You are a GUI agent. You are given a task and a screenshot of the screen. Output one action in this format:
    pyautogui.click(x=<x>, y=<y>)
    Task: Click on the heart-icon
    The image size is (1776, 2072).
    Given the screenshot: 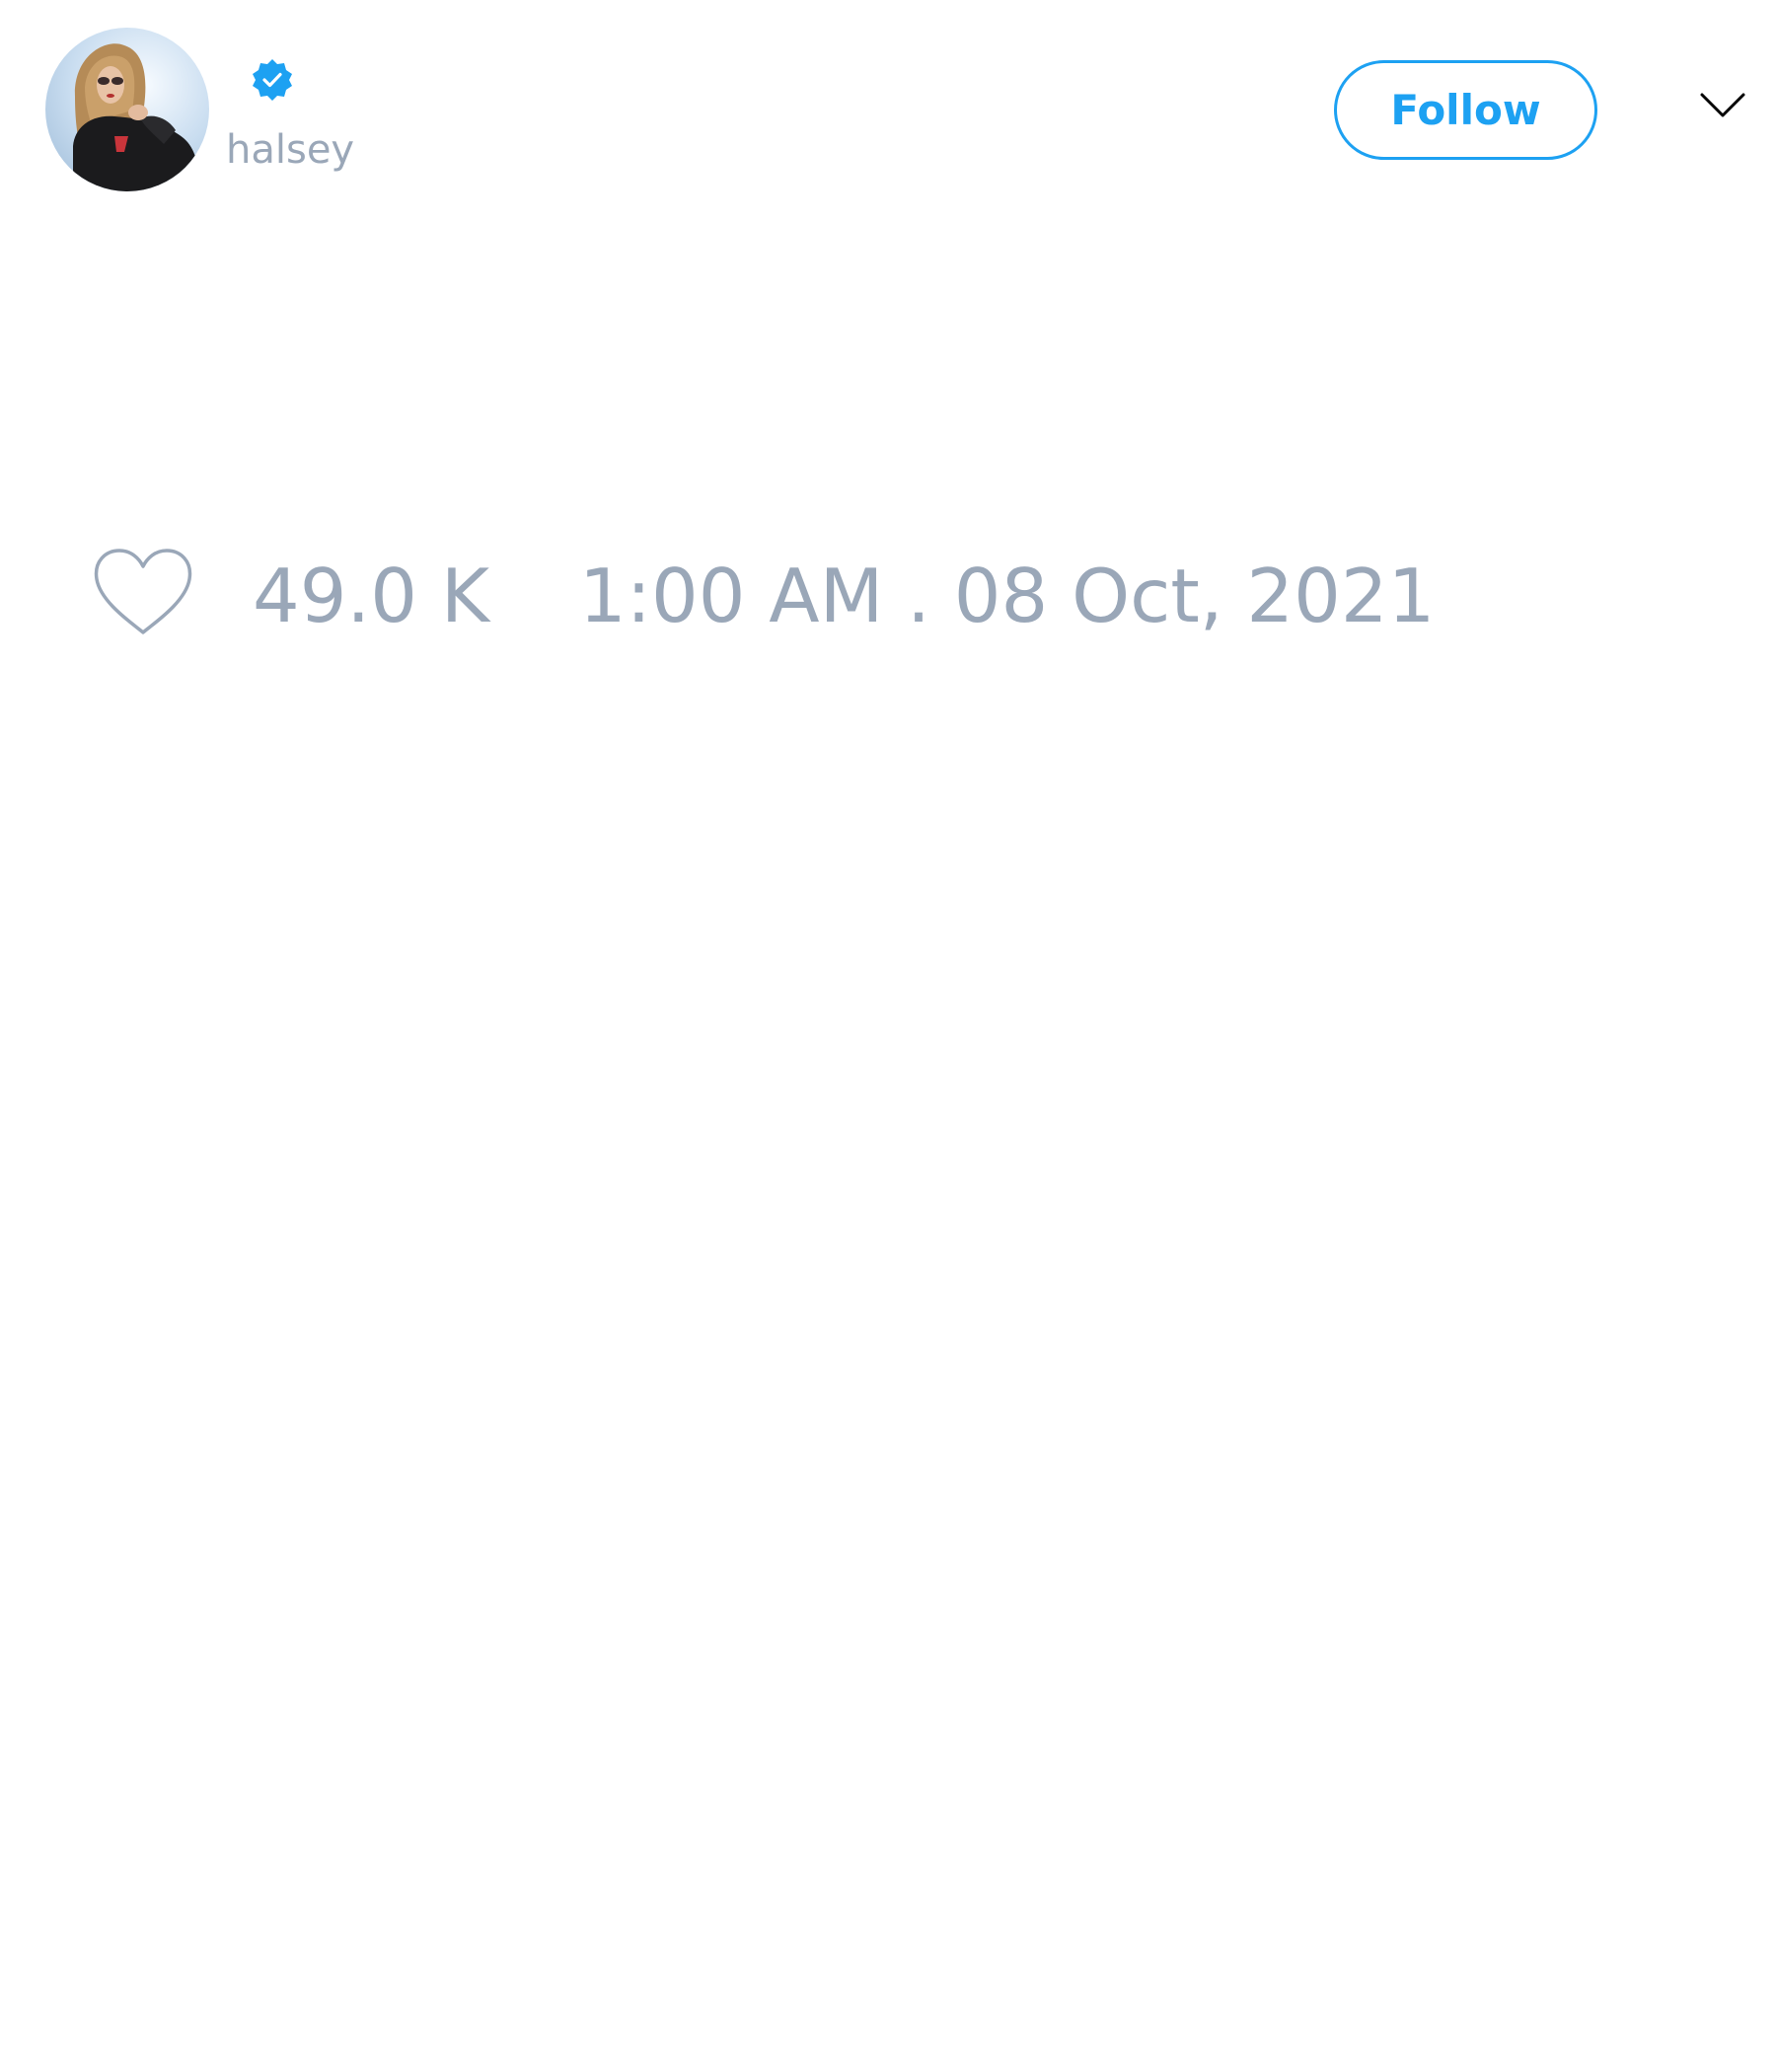 What is the action you would take?
    pyautogui.click(x=143, y=592)
    